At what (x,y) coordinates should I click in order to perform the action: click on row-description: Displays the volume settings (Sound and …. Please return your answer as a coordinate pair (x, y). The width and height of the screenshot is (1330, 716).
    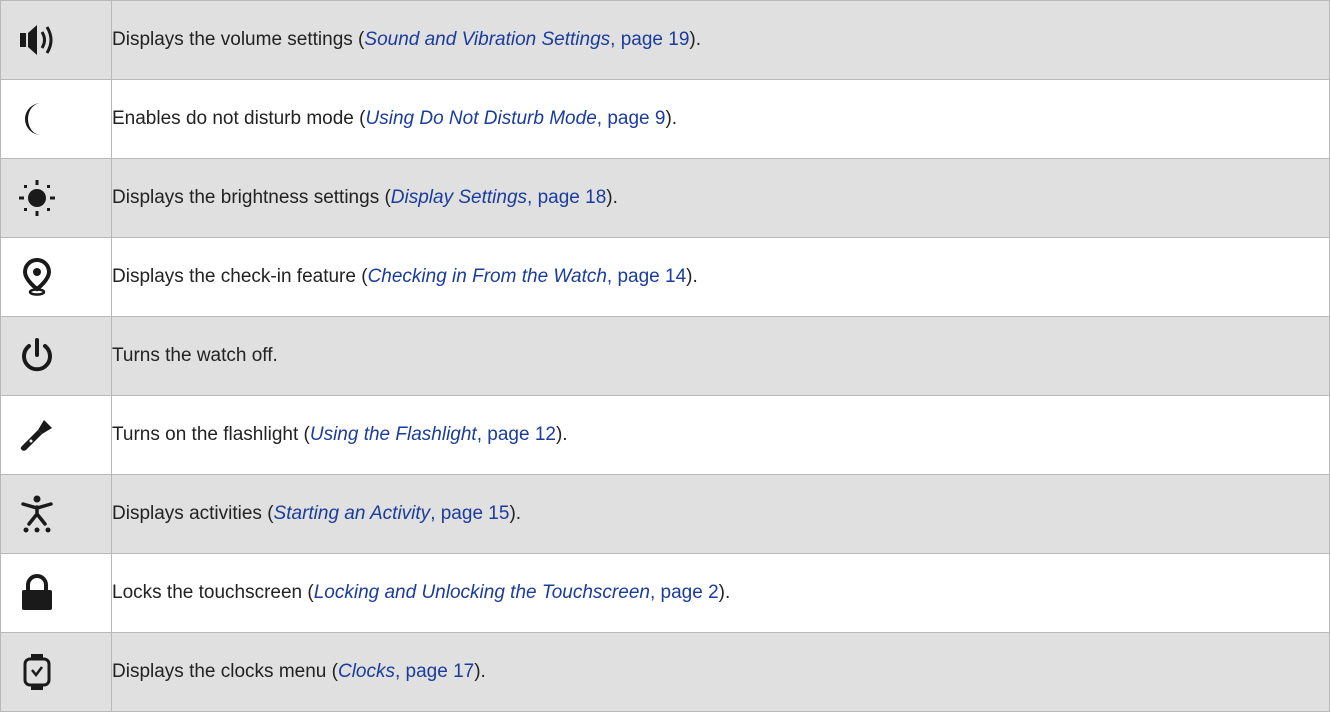
    Looking at the image, I should click on (720, 40).